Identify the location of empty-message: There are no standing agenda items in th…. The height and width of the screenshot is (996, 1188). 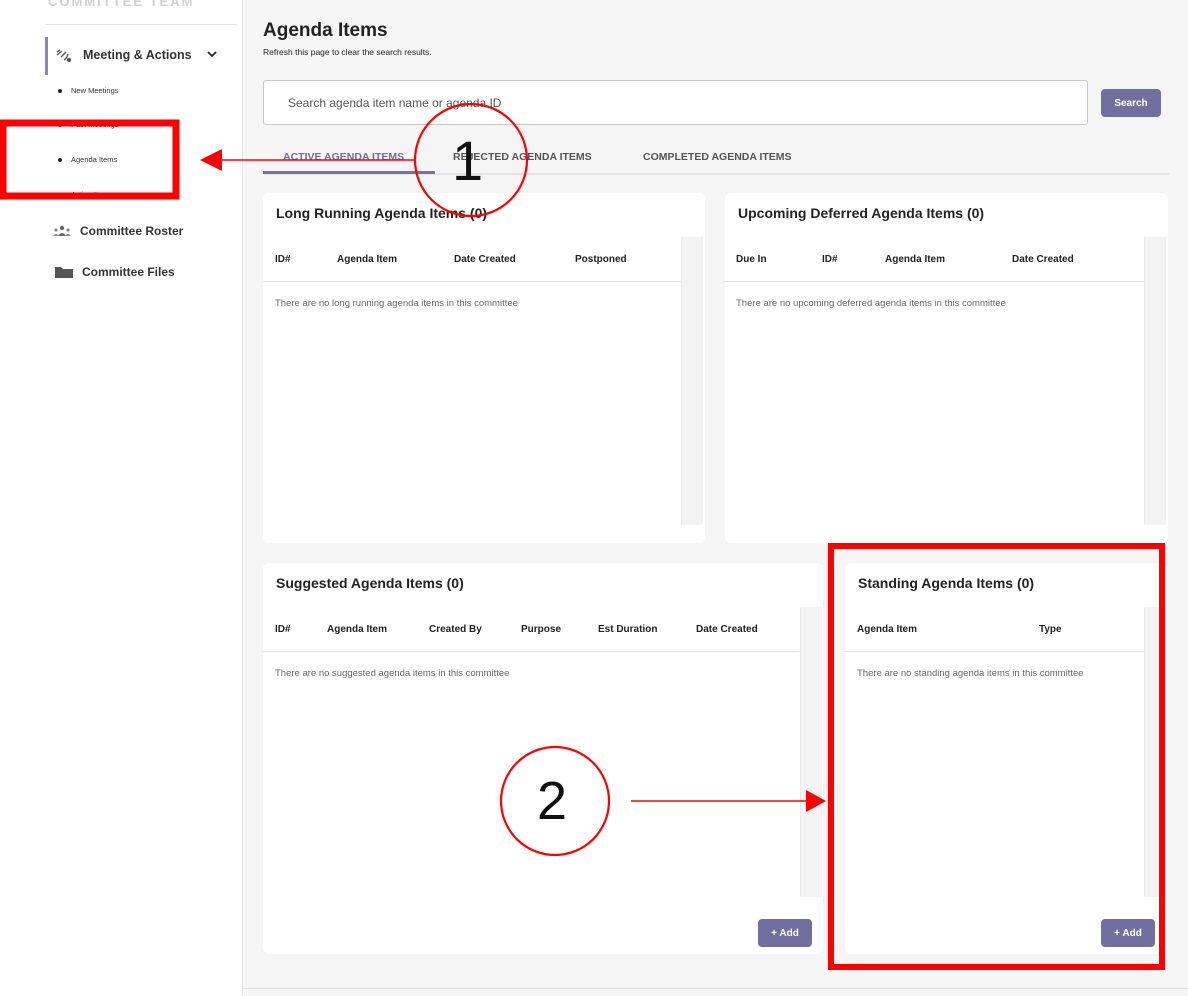
(970, 673).